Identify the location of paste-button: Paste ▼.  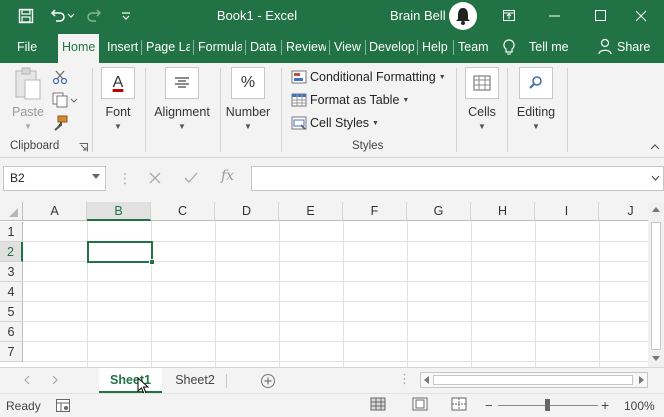
(28, 99).